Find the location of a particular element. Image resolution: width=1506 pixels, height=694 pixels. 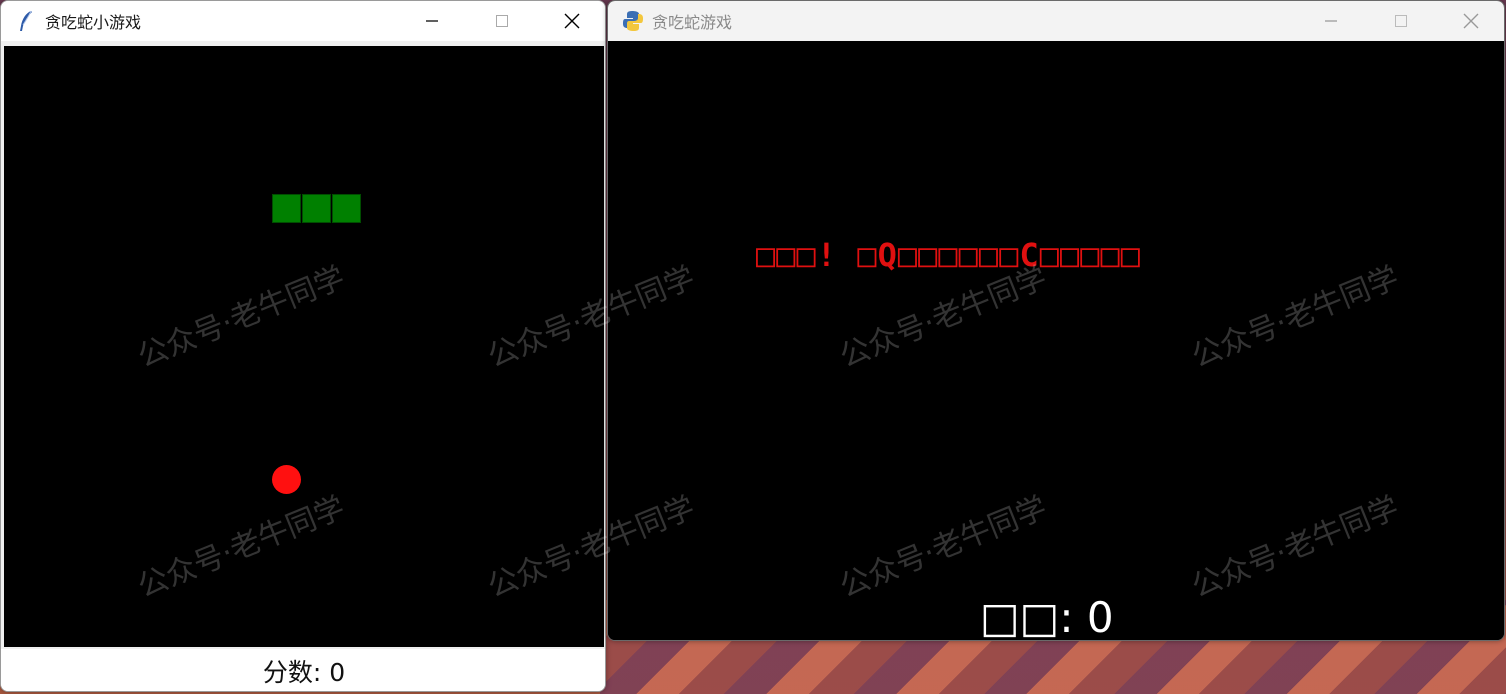

pygame-titlebar: 贪吃蛇游戏 is located at coordinates (1056, 21).